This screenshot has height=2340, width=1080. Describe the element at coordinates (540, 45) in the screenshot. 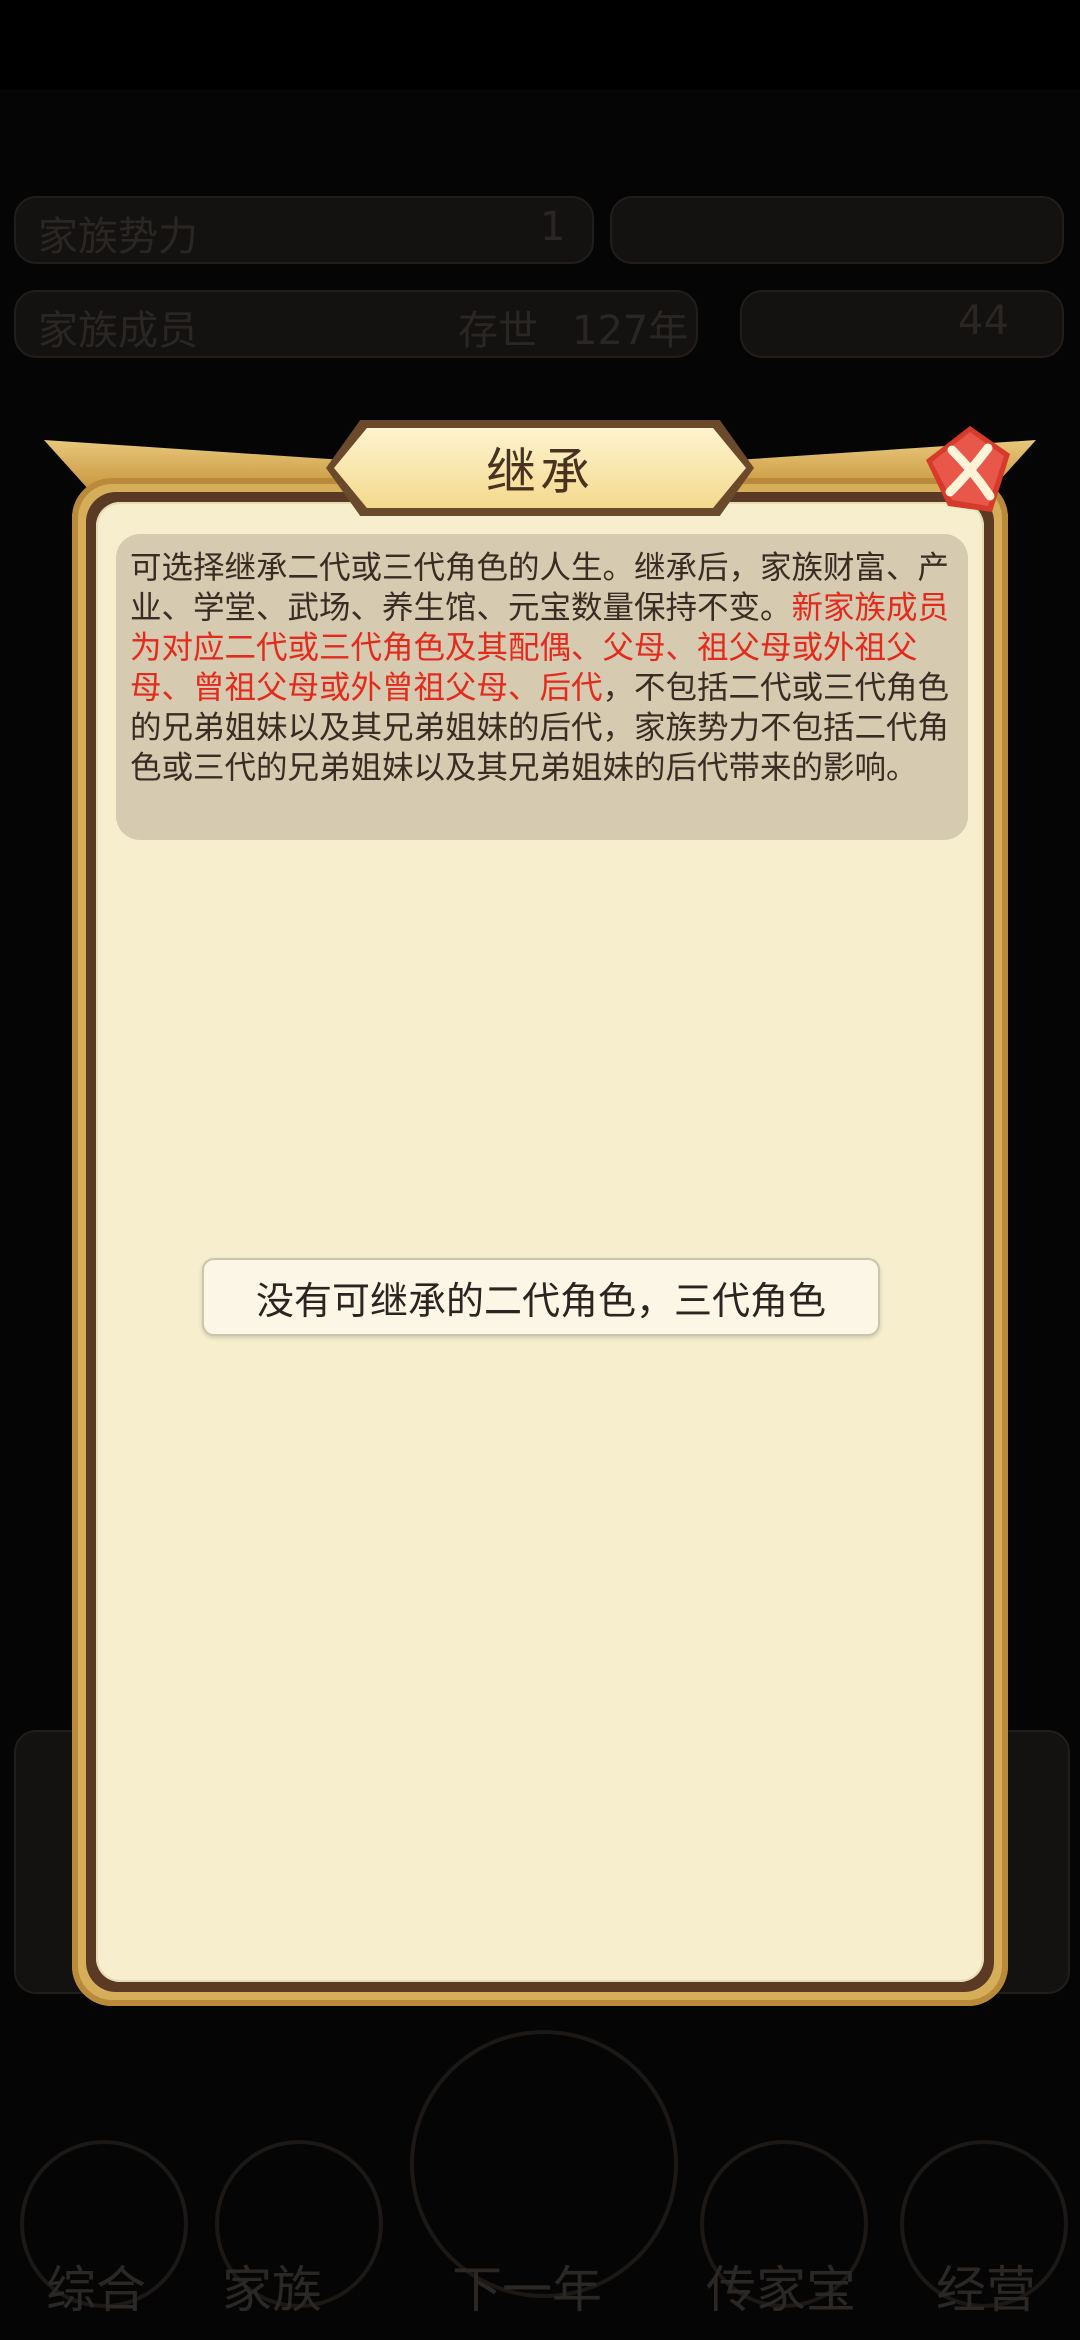

I see `status-bar` at that location.